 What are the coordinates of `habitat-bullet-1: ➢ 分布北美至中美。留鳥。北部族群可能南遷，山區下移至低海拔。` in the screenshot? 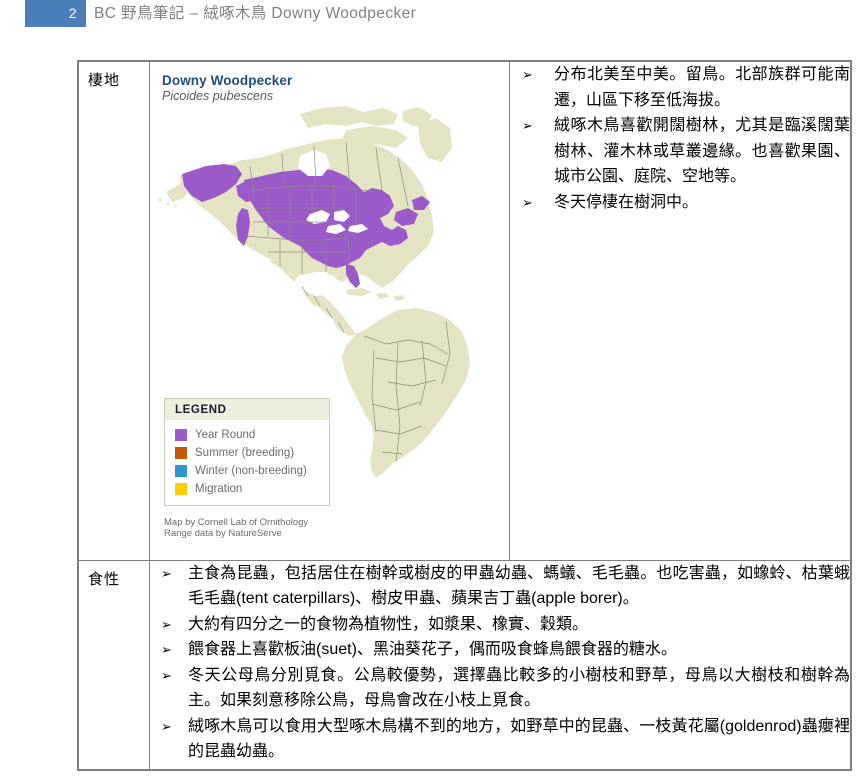 It's located at (680, 87).